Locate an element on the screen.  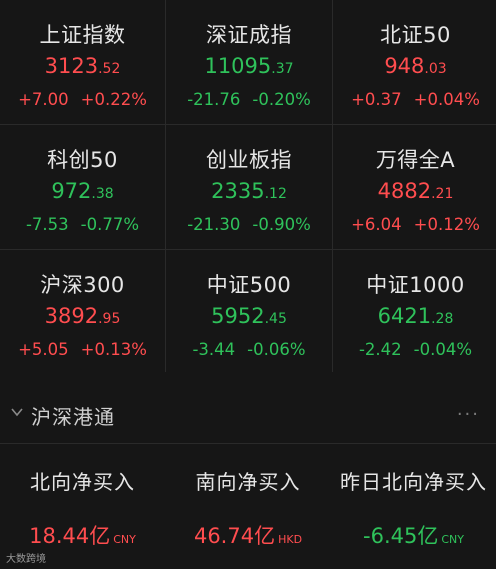
index-price: 972.38 is located at coordinates (82, 191).